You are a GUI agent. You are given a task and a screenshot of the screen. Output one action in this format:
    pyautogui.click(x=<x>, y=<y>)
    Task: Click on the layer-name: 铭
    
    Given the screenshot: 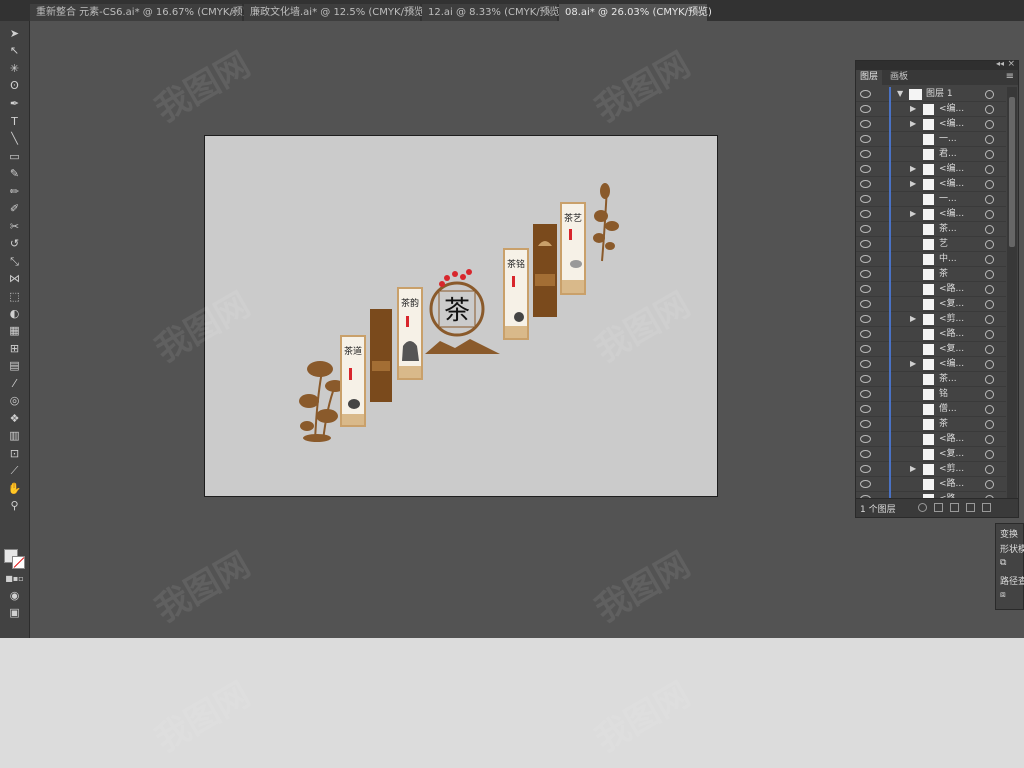 What is the action you would take?
    pyautogui.click(x=943, y=394)
    